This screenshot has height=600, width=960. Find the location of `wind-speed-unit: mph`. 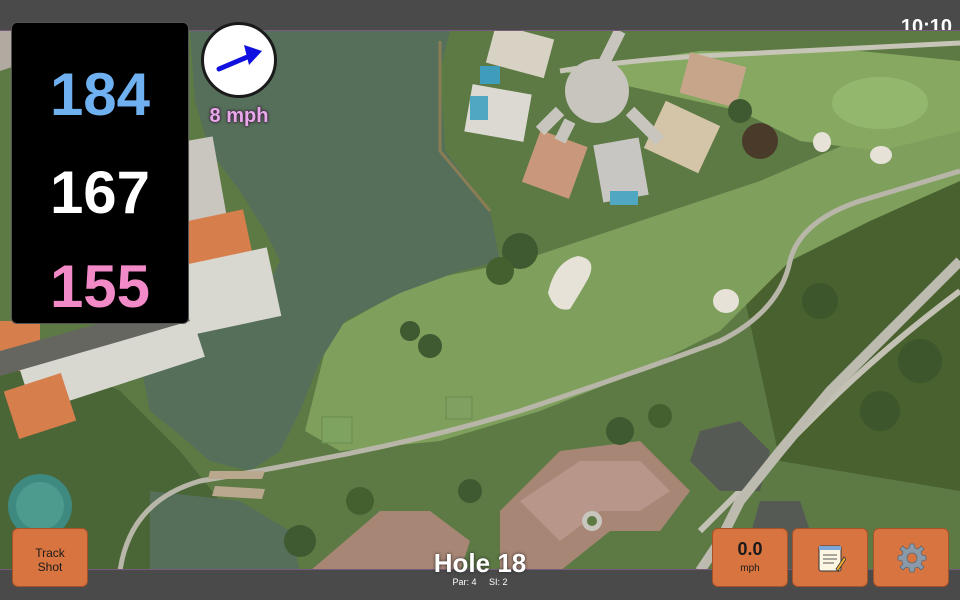

wind-speed-unit: mph is located at coordinates (750, 568).